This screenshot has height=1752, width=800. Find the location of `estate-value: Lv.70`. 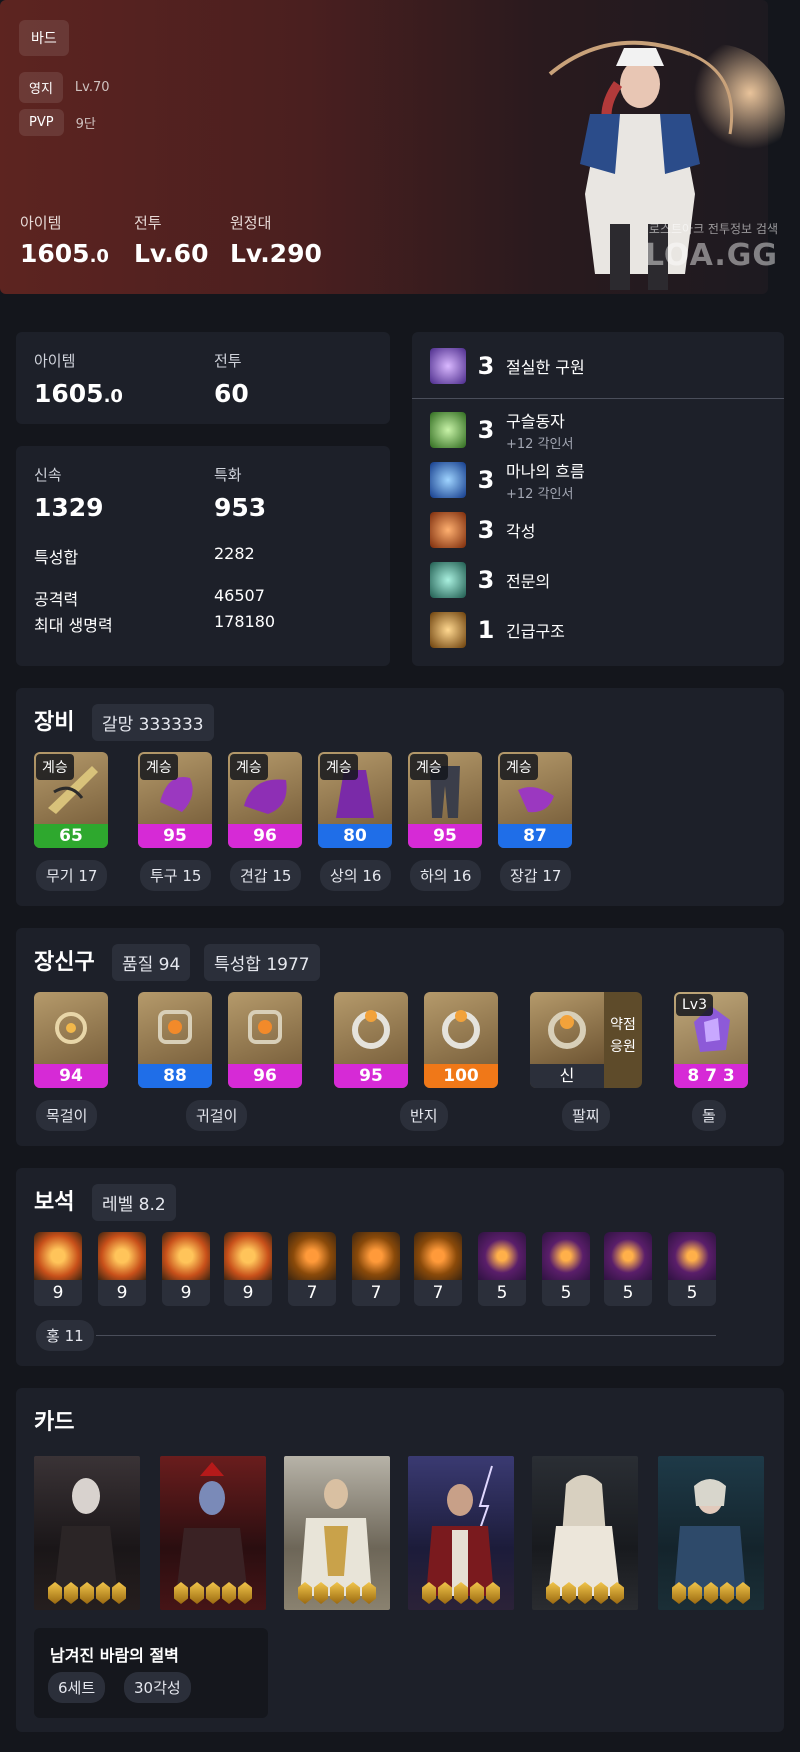

estate-value: Lv.70 is located at coordinates (92, 87).